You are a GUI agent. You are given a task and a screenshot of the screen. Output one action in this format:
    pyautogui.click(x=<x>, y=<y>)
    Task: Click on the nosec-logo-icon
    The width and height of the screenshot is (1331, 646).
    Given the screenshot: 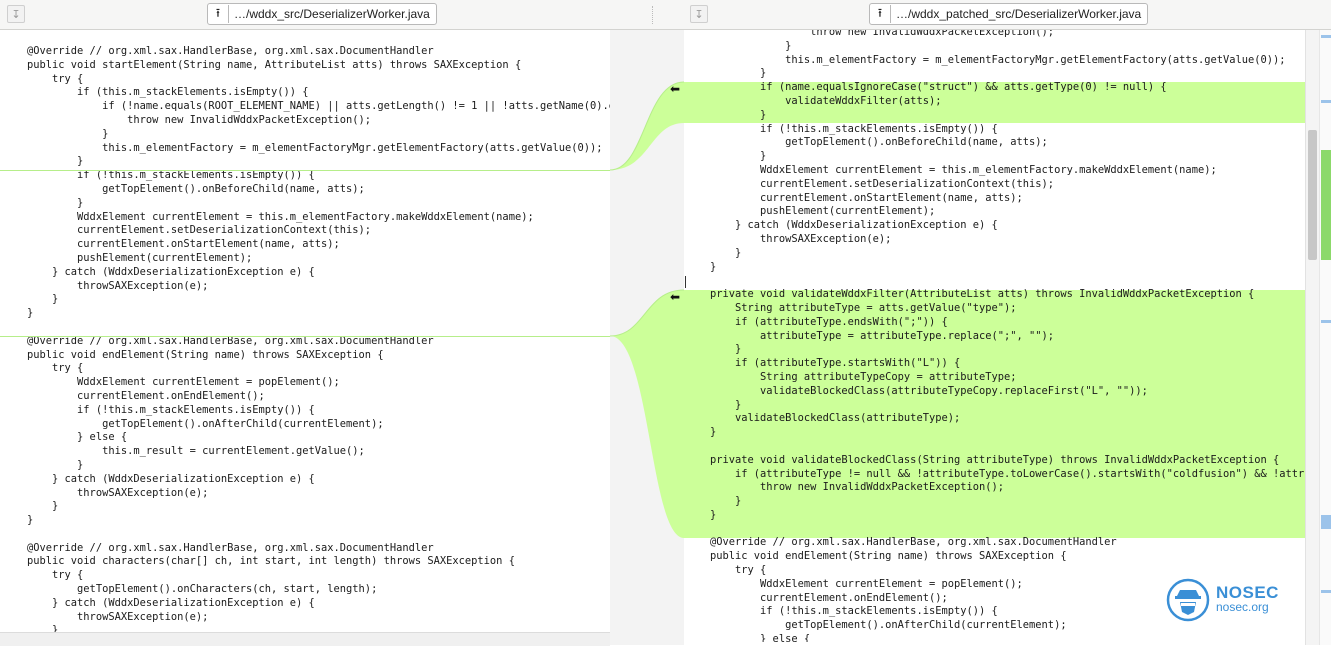 What is the action you would take?
    pyautogui.click(x=1188, y=600)
    